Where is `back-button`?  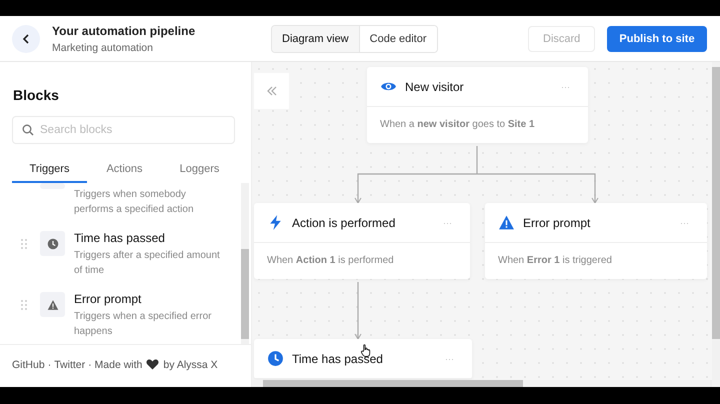 back-button is located at coordinates (26, 38).